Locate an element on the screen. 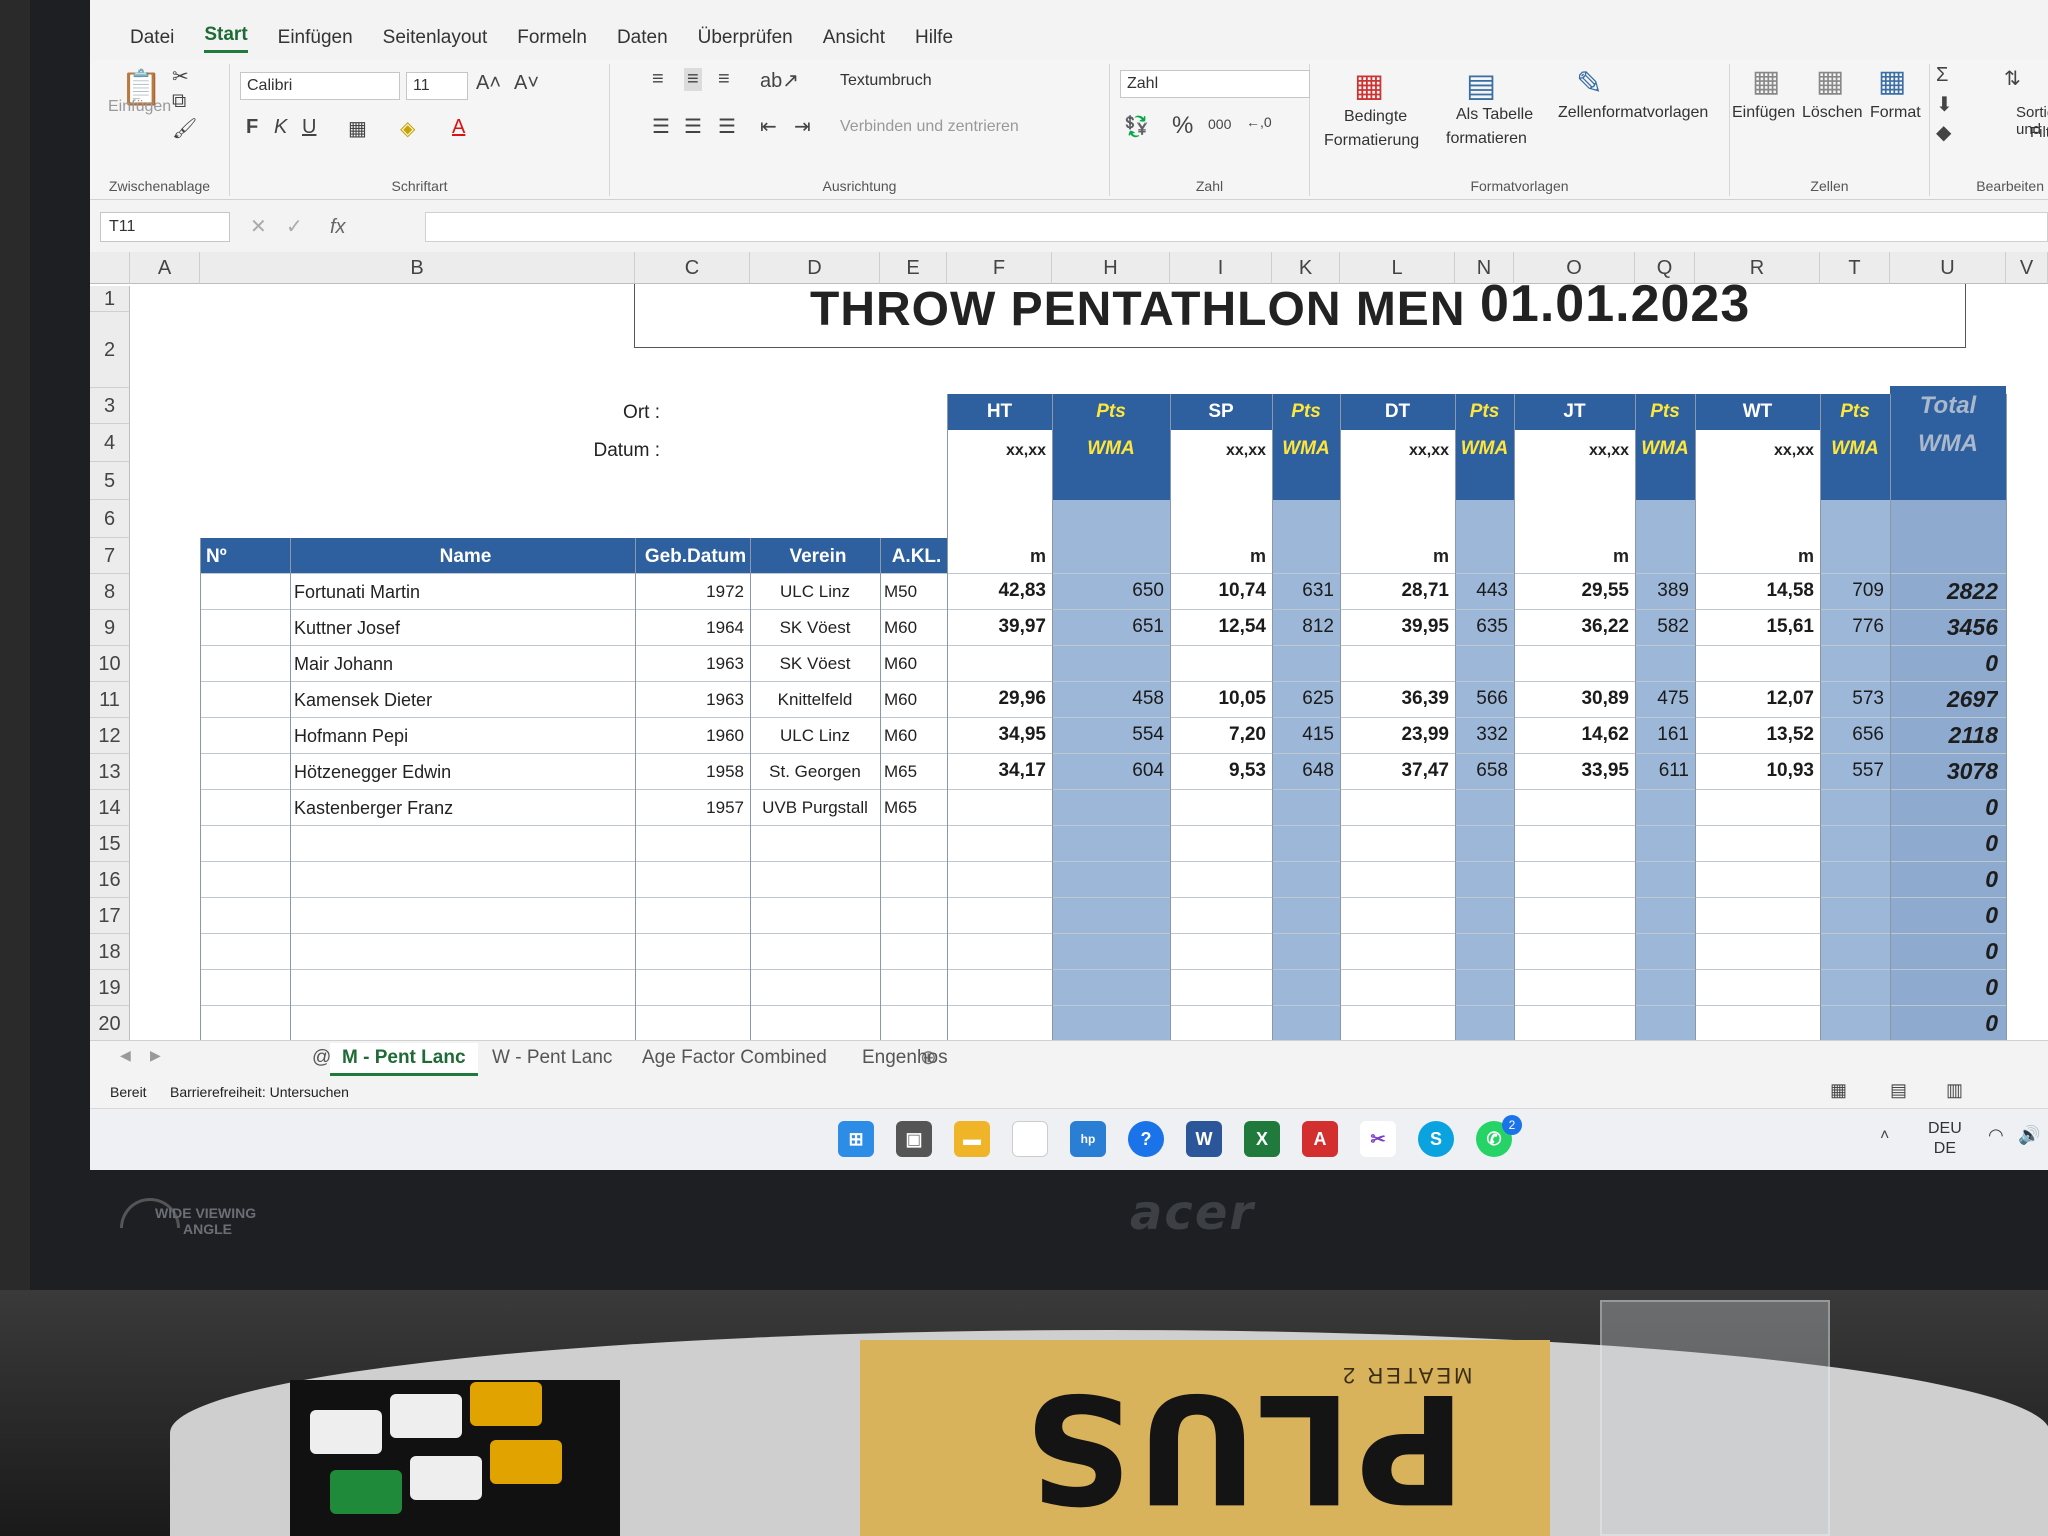 The image size is (2048, 1536). align-bottom-icon: ≡ is located at coordinates (724, 79).